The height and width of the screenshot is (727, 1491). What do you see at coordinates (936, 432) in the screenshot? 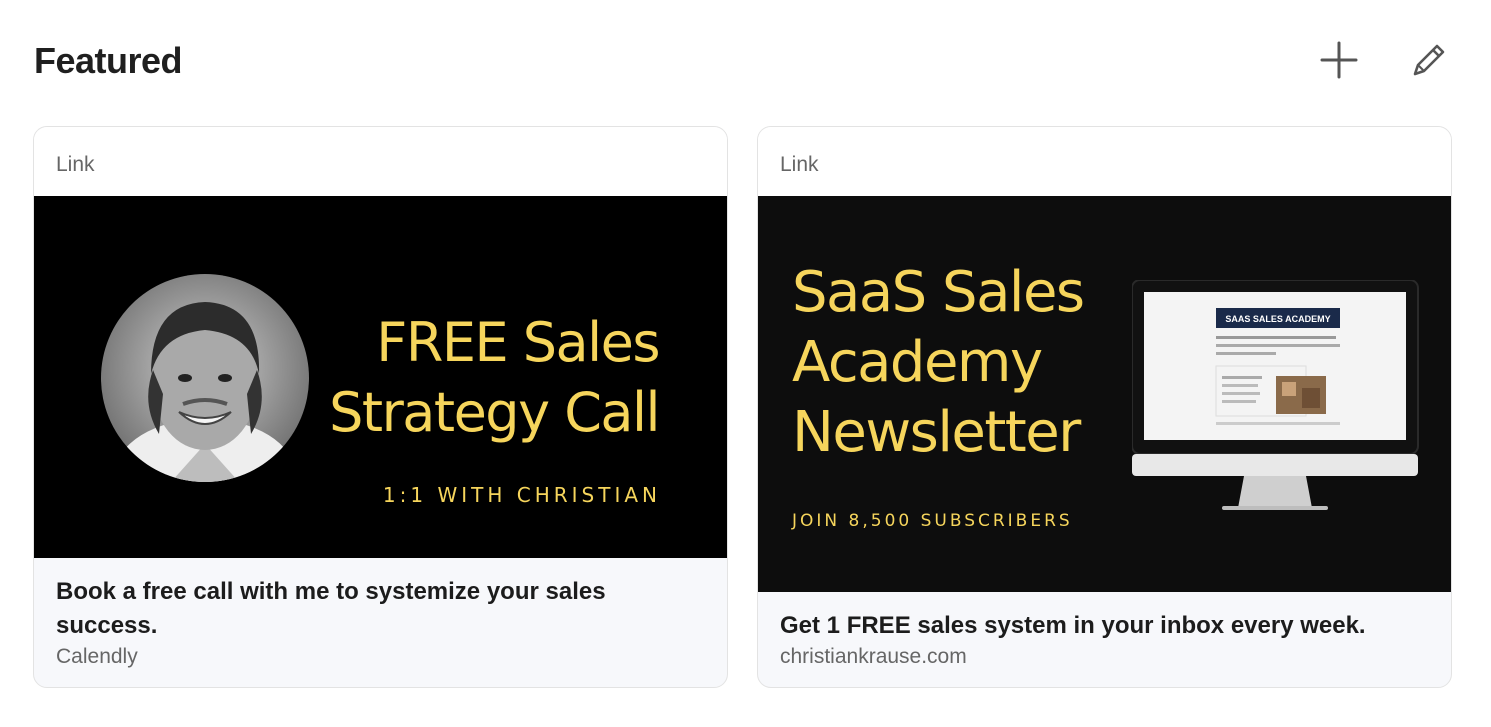
I see `image-headline: Newsletter` at bounding box center [936, 432].